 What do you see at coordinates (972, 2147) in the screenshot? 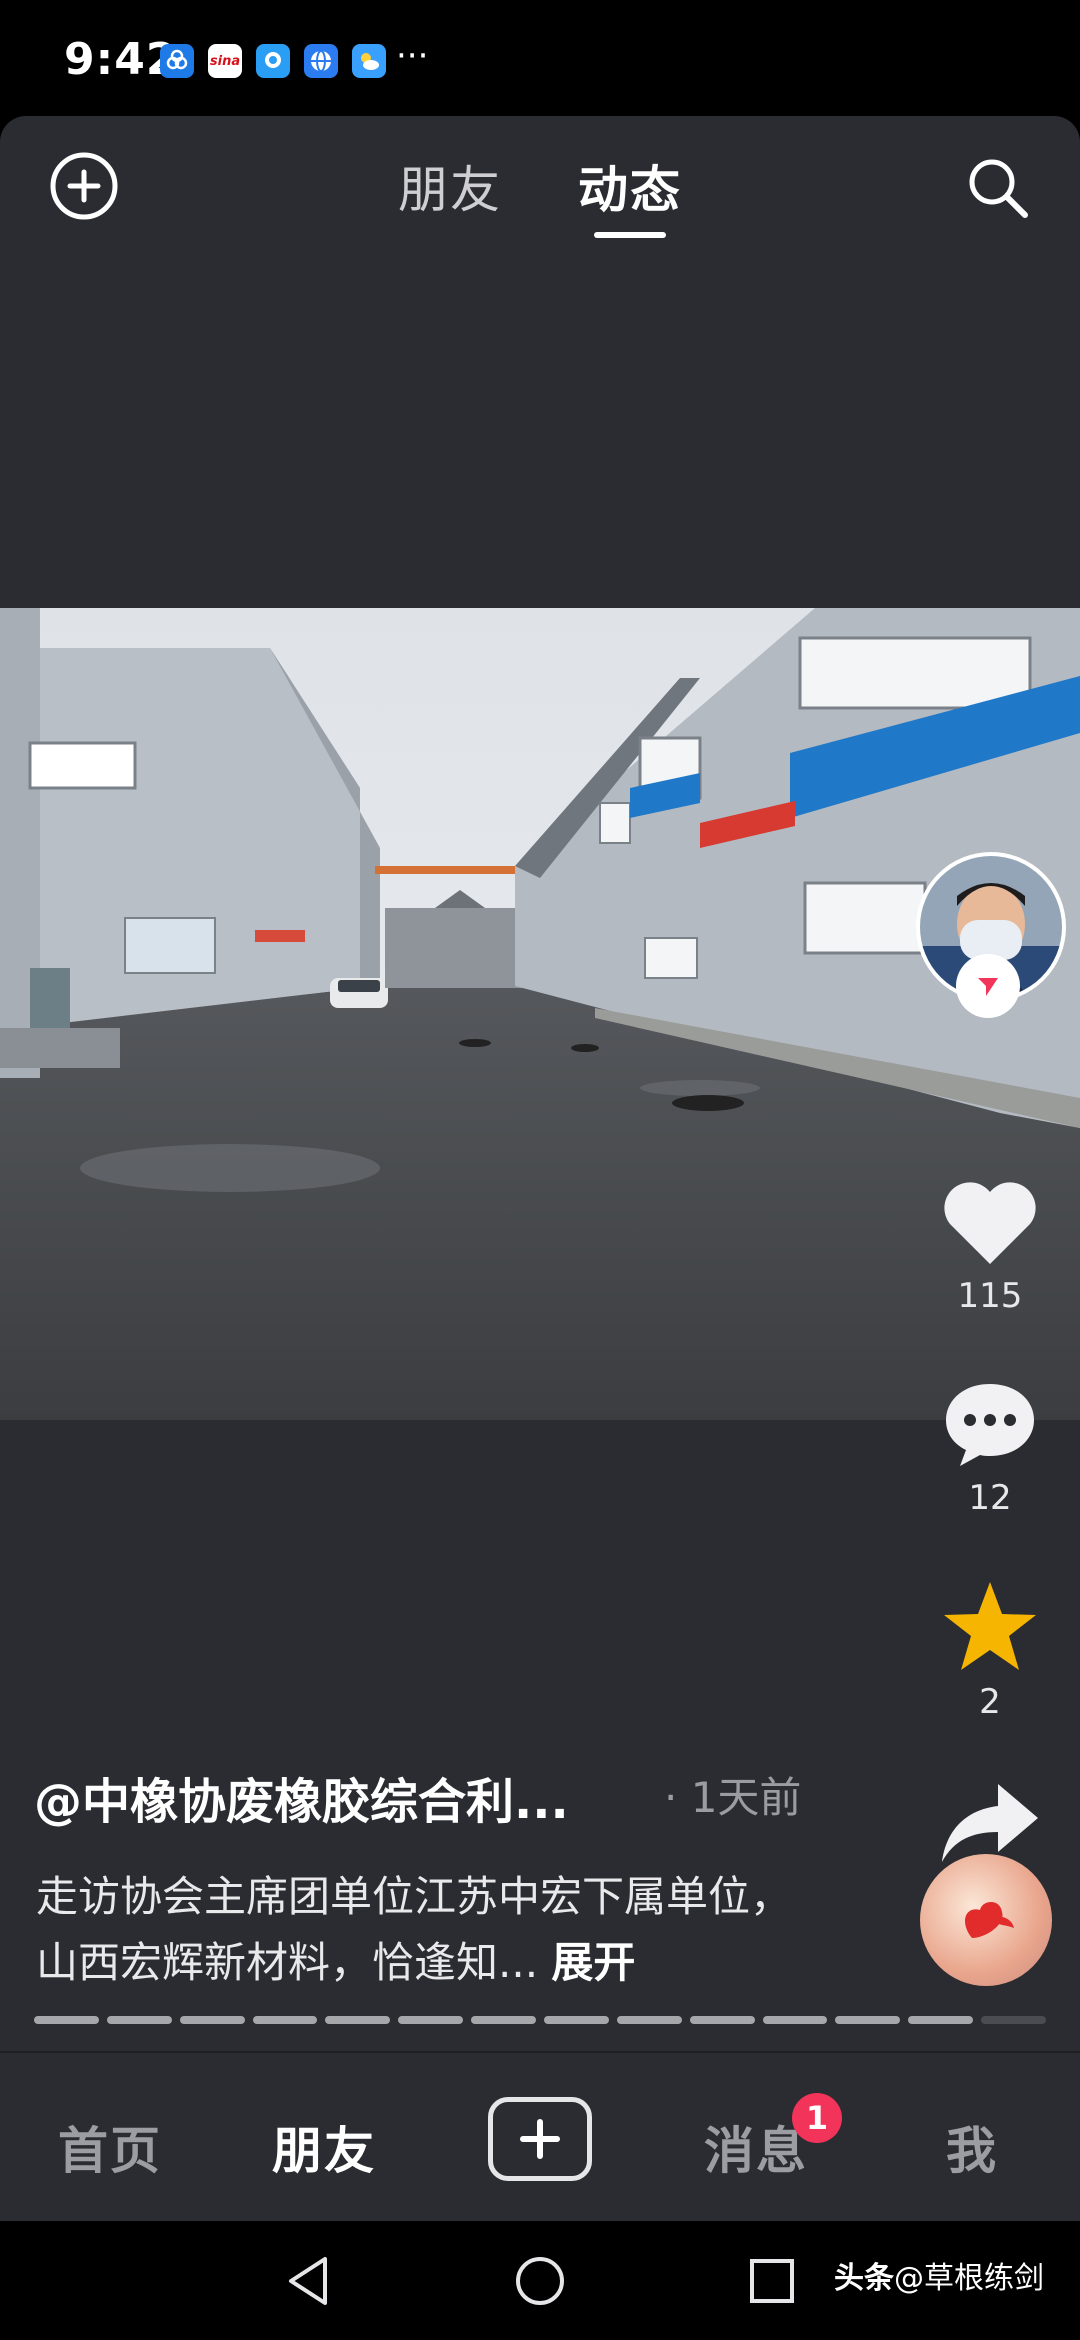
I see `nav-me: 我` at bounding box center [972, 2147].